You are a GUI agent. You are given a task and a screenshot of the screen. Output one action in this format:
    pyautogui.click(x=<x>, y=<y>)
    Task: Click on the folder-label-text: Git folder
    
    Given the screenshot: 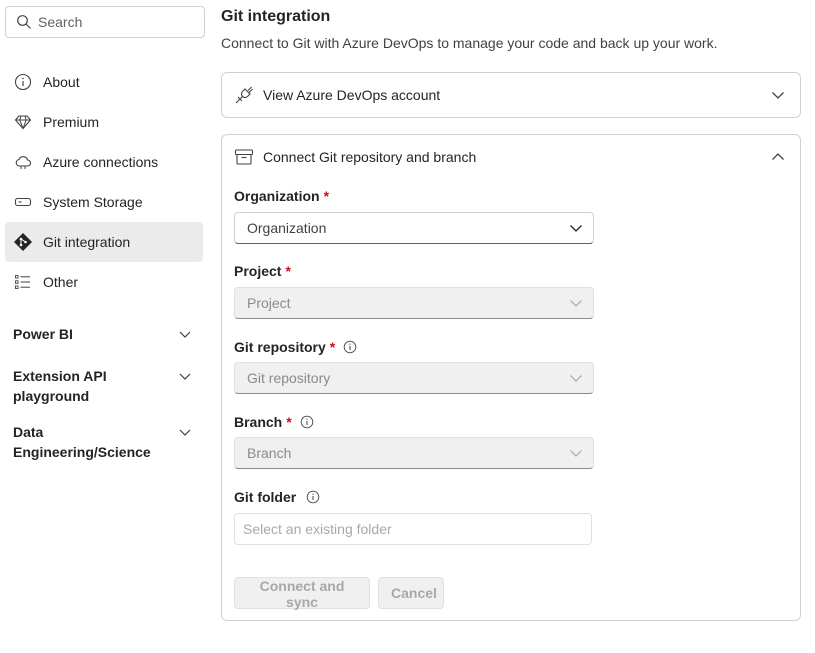 What is the action you would take?
    pyautogui.click(x=265, y=497)
    